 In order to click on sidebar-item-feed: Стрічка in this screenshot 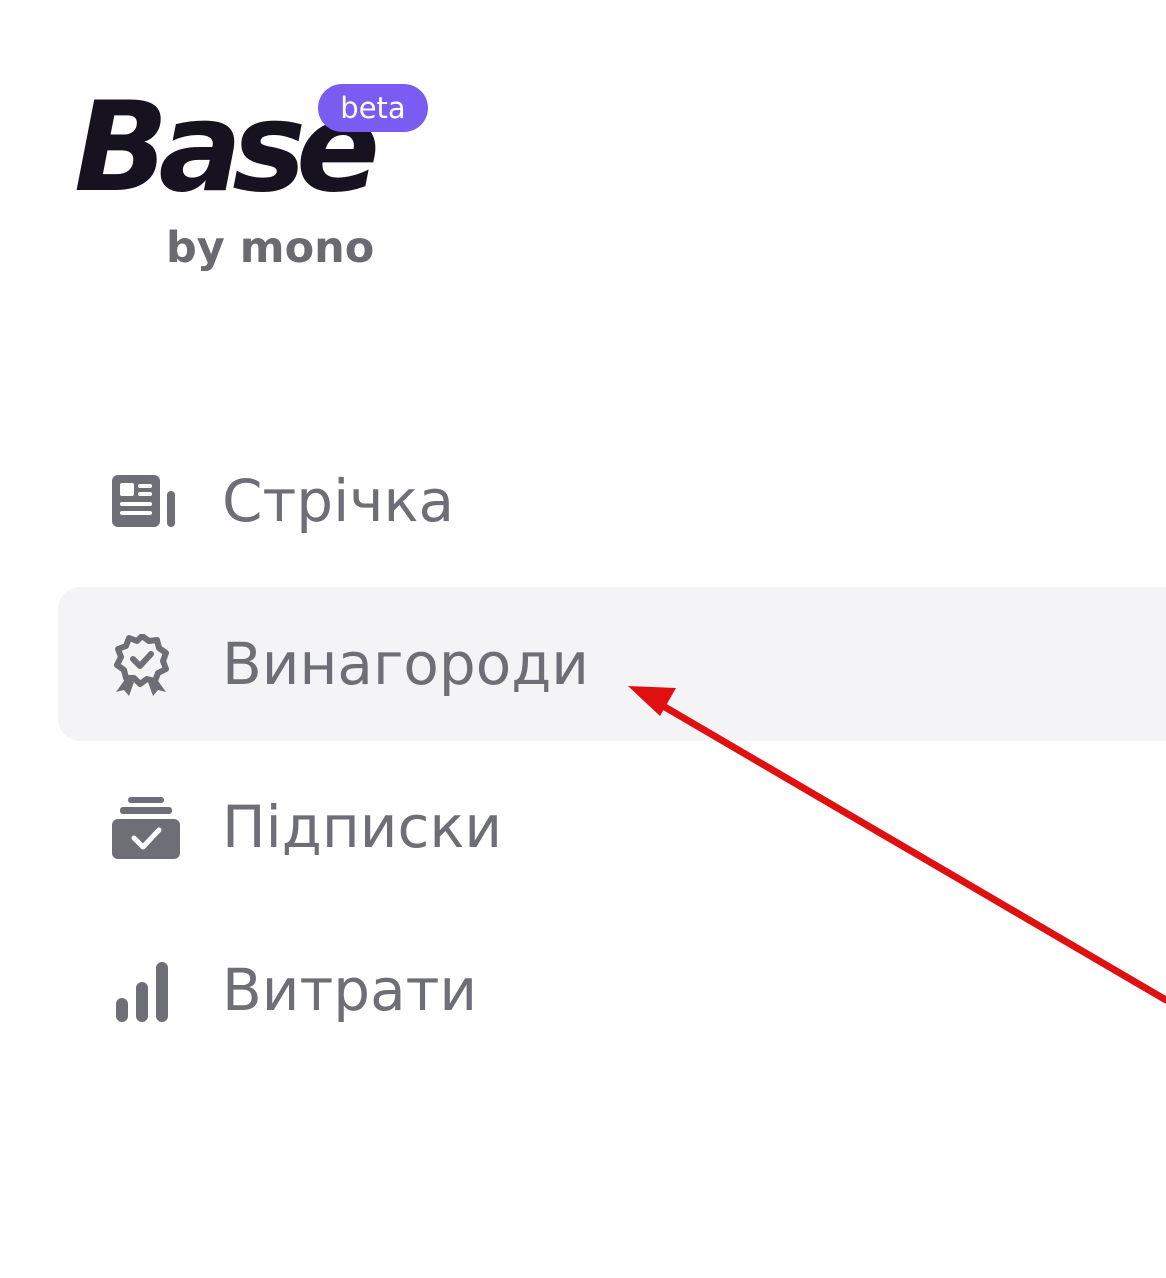, I will do `click(612, 501)`.